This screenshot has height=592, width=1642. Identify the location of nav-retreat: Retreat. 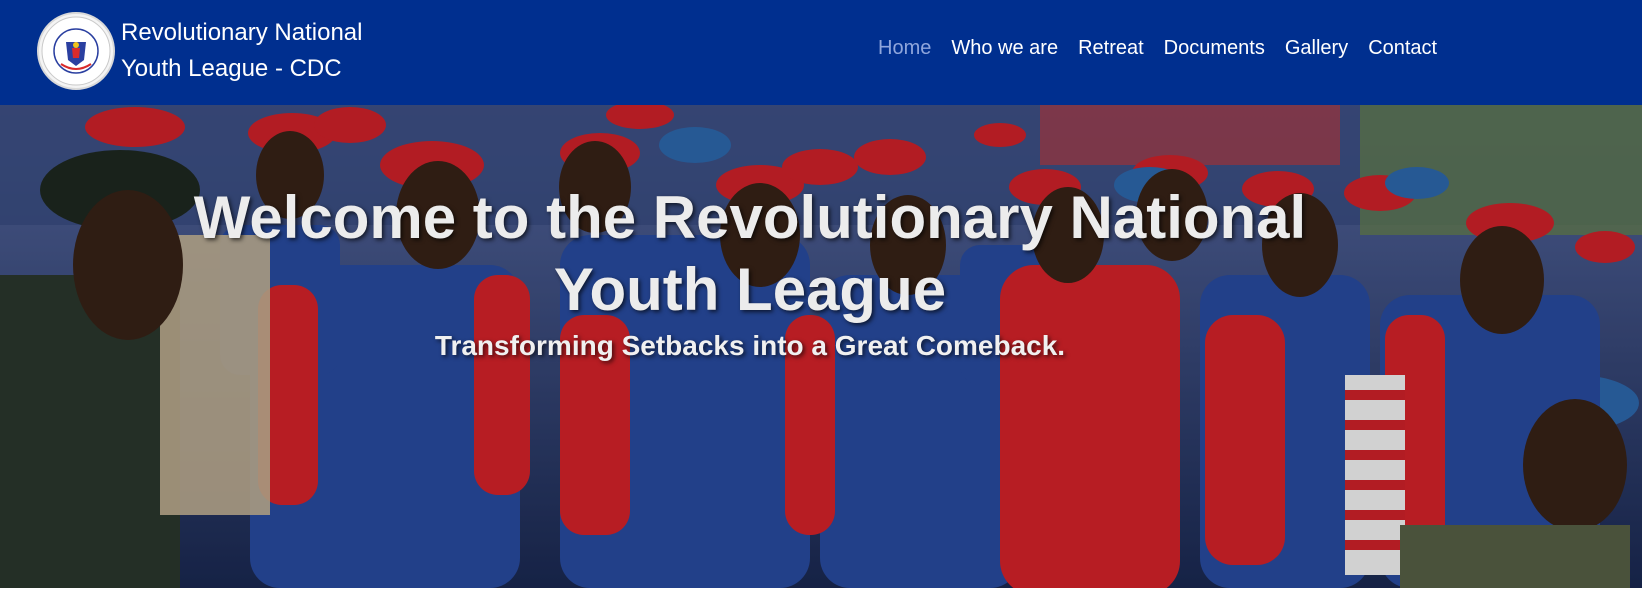
(1111, 48).